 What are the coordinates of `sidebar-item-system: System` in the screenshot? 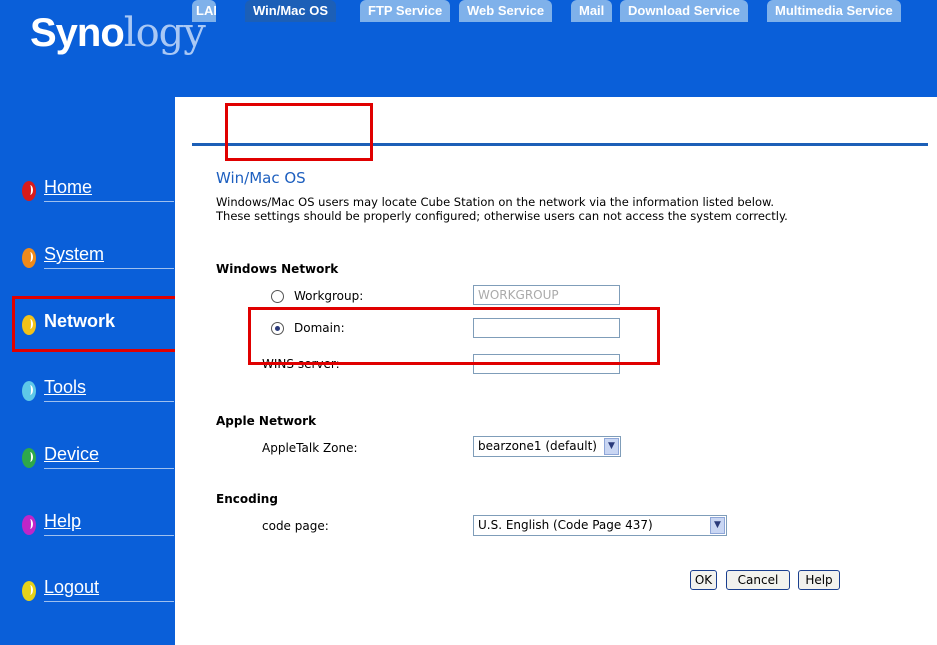 It's located at (96, 260).